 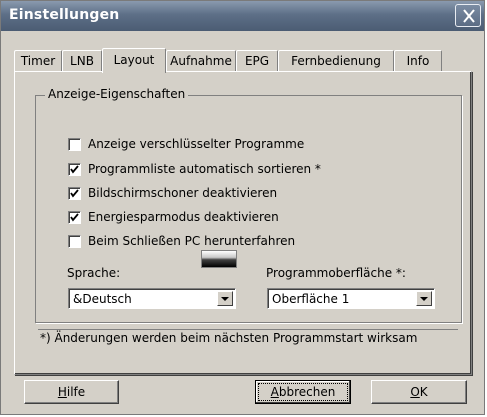 I want to click on window-title: Einstellungen, so click(x=64, y=15).